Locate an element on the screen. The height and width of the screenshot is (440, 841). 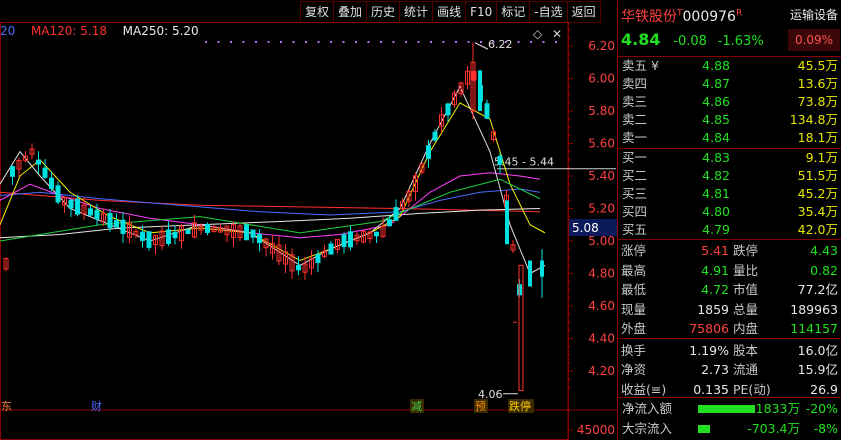
ma-legend-item-1: 20 is located at coordinates (8, 31).